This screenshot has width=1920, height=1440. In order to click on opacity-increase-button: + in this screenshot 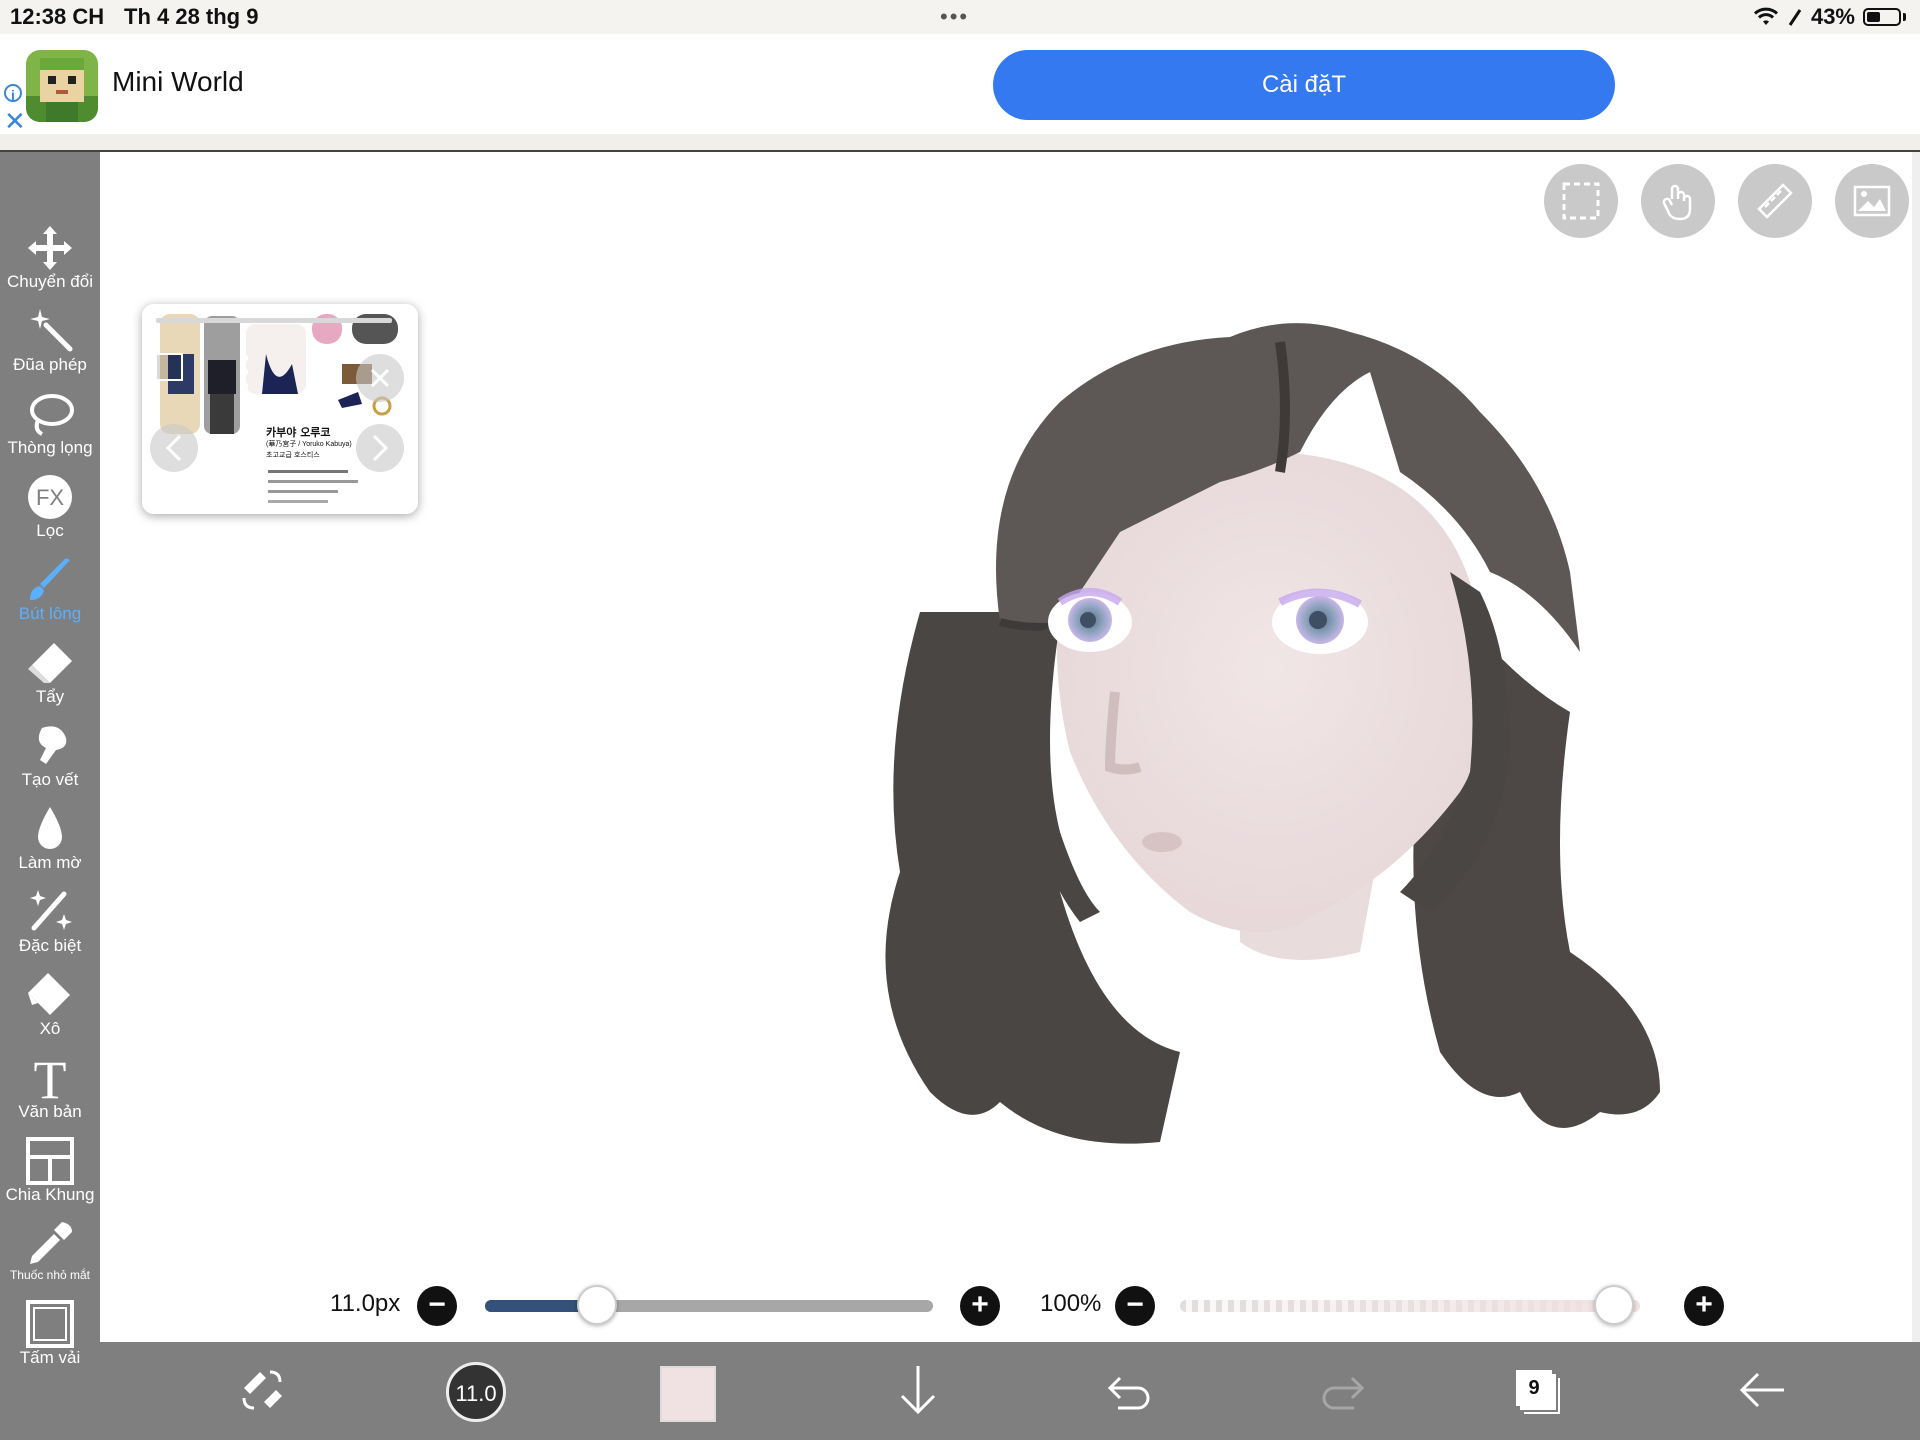, I will do `click(1704, 1306)`.